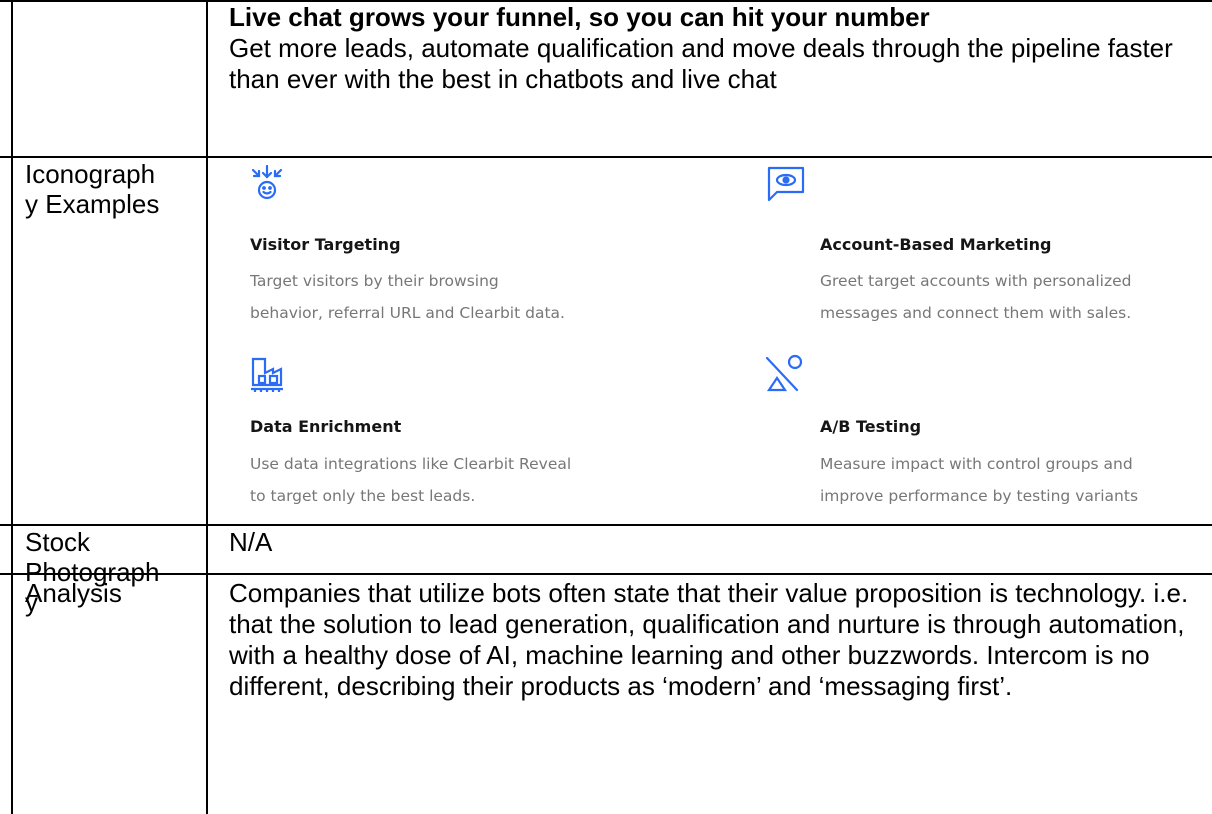 The height and width of the screenshot is (814, 1212). What do you see at coordinates (786, 184) in the screenshot?
I see `account-based-marketing-icon` at bounding box center [786, 184].